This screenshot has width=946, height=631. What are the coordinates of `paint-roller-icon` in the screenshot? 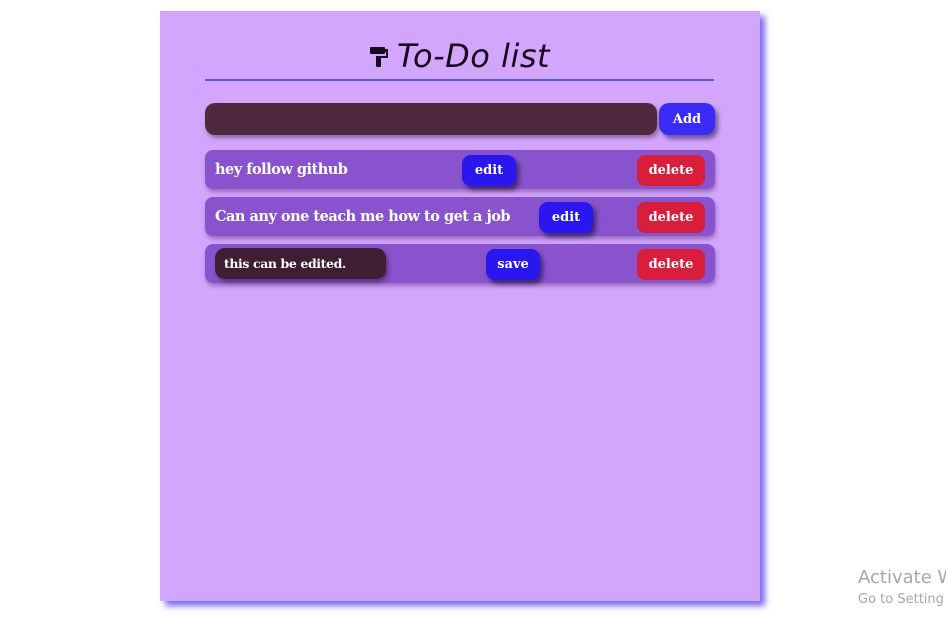 It's located at (378, 57).